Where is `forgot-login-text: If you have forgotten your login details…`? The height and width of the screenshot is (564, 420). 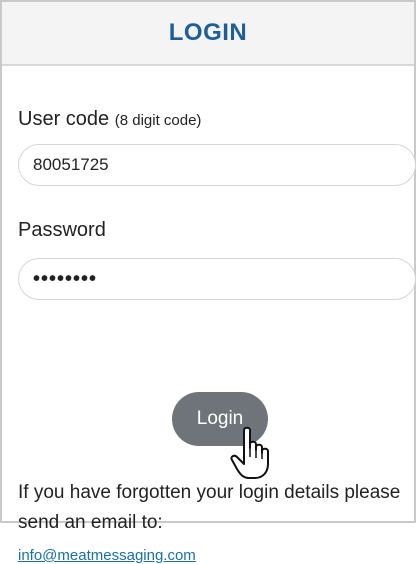 forgot-login-text: If you have forgotten your login details… is located at coordinates (209, 507).